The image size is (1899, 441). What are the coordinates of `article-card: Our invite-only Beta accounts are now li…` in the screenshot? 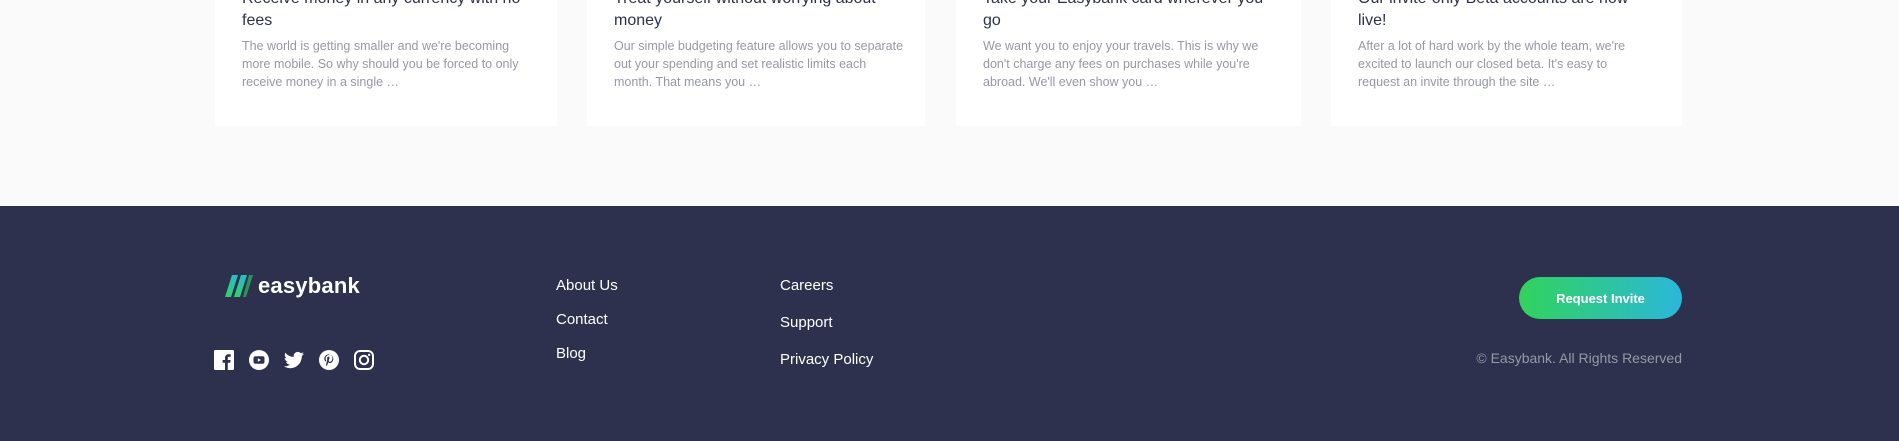 It's located at (1506, 63).